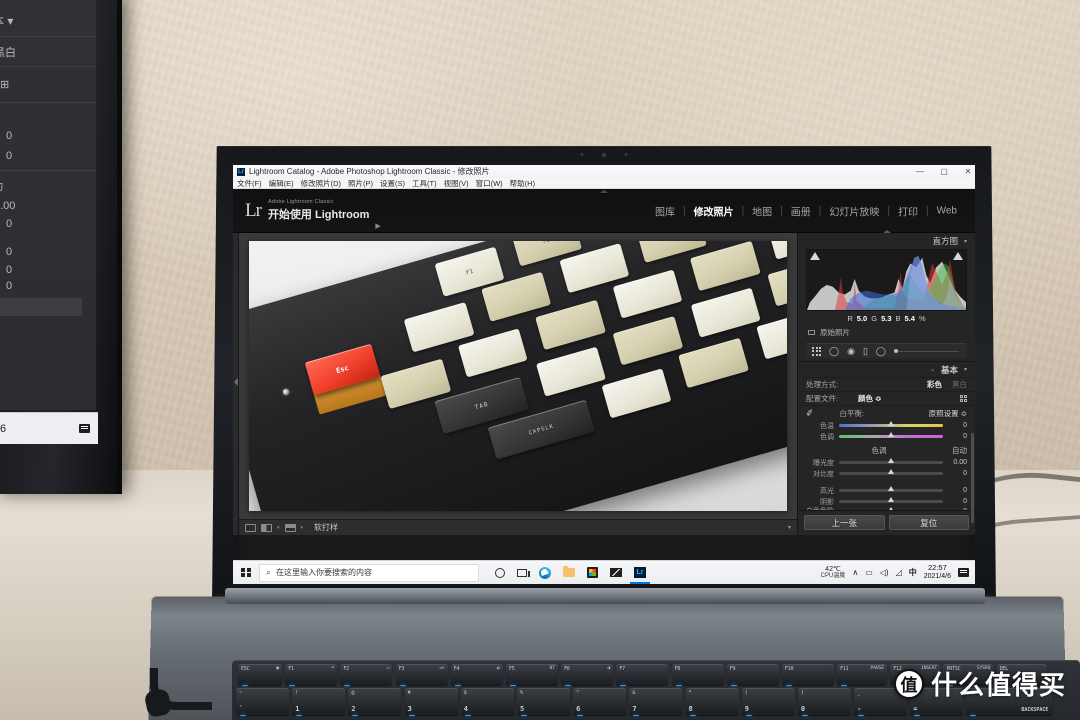  I want to click on shadows-slider, so click(891, 500).